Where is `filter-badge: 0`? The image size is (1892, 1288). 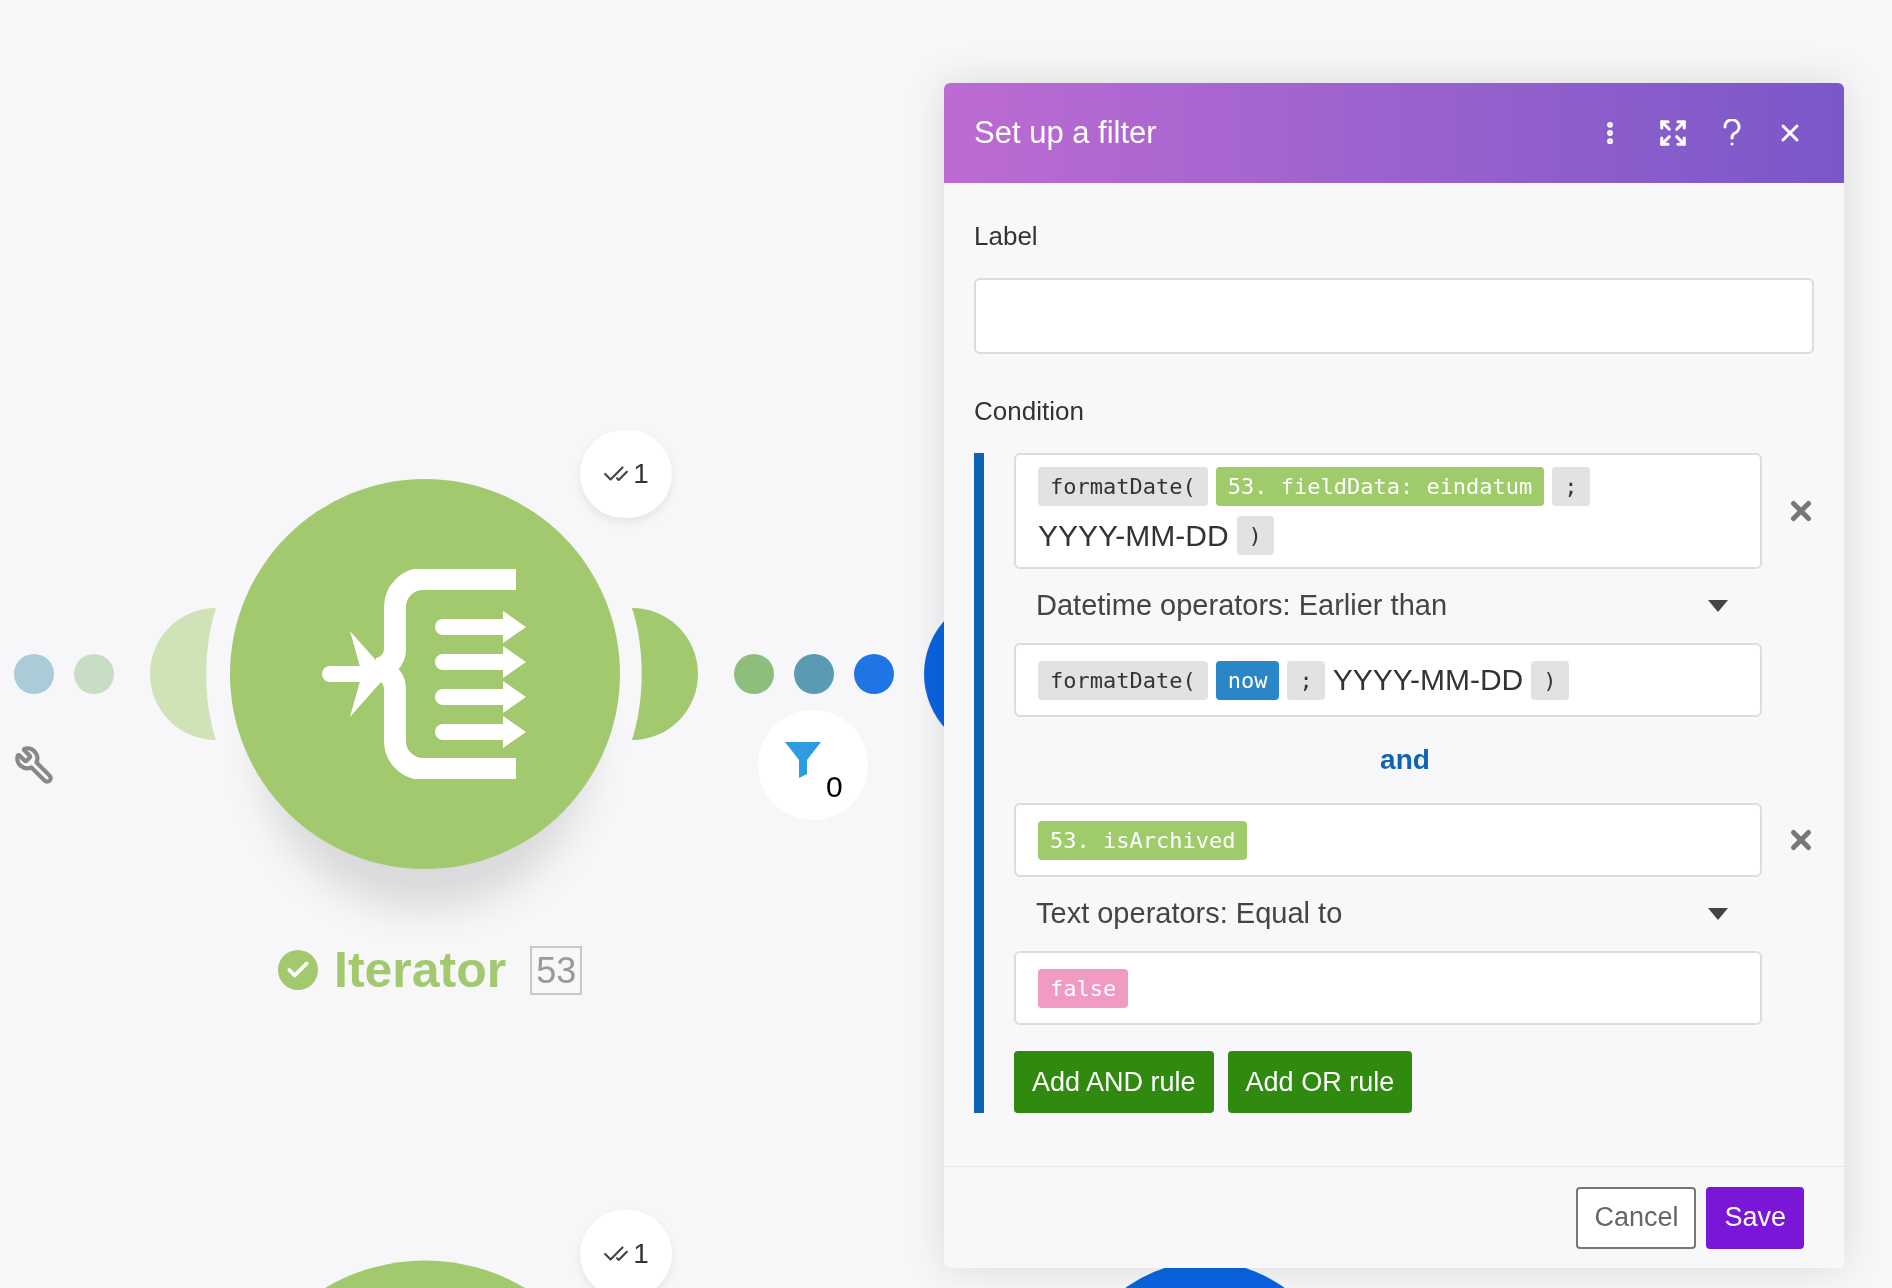
filter-badge: 0 is located at coordinates (813, 765).